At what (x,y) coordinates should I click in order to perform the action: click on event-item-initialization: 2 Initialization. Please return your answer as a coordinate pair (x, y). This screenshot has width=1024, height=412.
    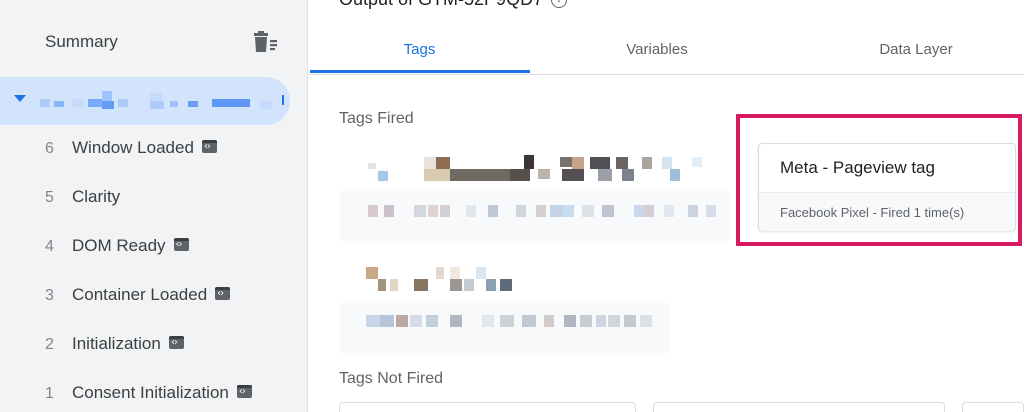
    Looking at the image, I should click on (150, 346).